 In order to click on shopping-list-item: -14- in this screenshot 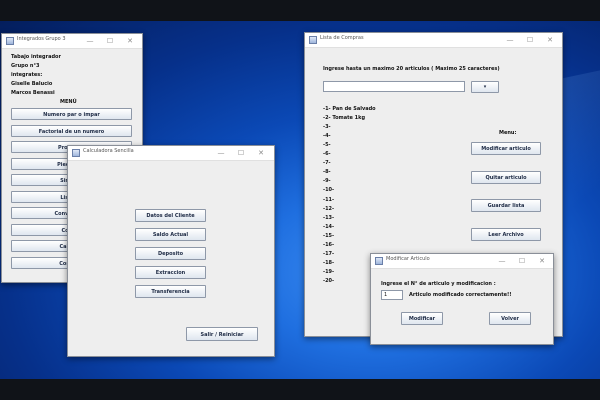, I will do `click(329, 226)`.